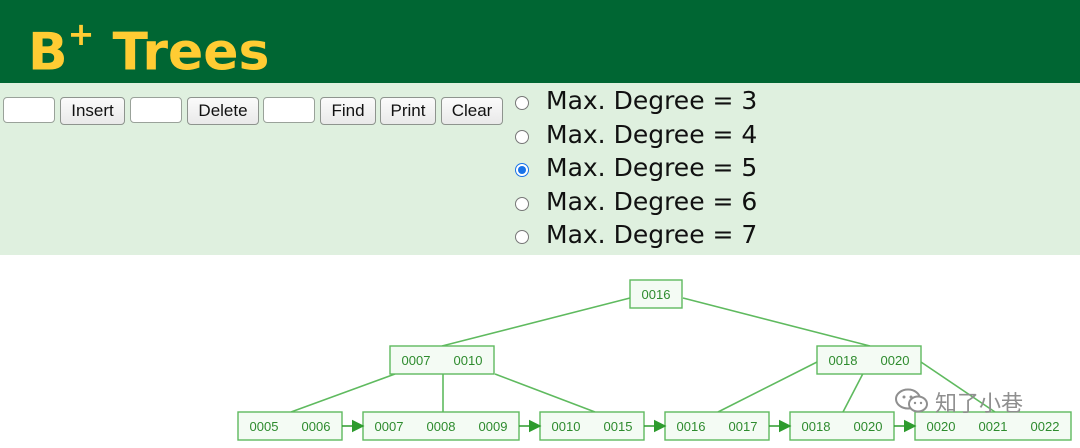  What do you see at coordinates (717, 426) in the screenshot?
I see `leaf-node: 0016 0017` at bounding box center [717, 426].